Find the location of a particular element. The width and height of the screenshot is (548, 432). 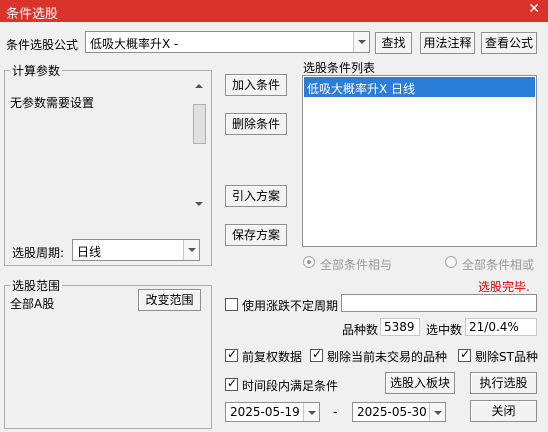

close-button: 关闭 is located at coordinates (503, 411).